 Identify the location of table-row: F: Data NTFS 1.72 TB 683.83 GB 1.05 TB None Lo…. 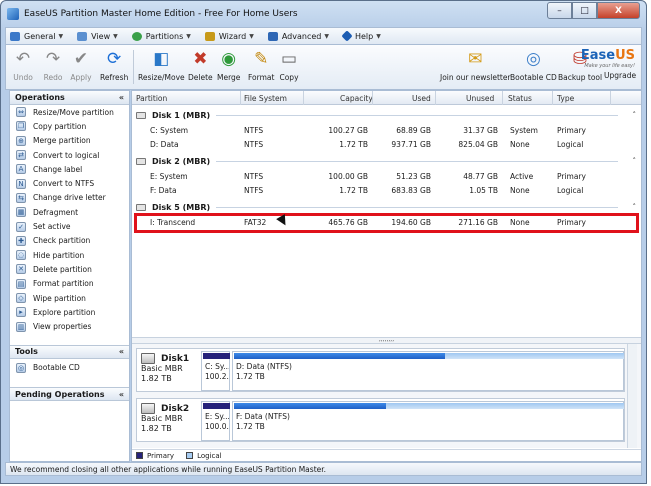
(387, 190).